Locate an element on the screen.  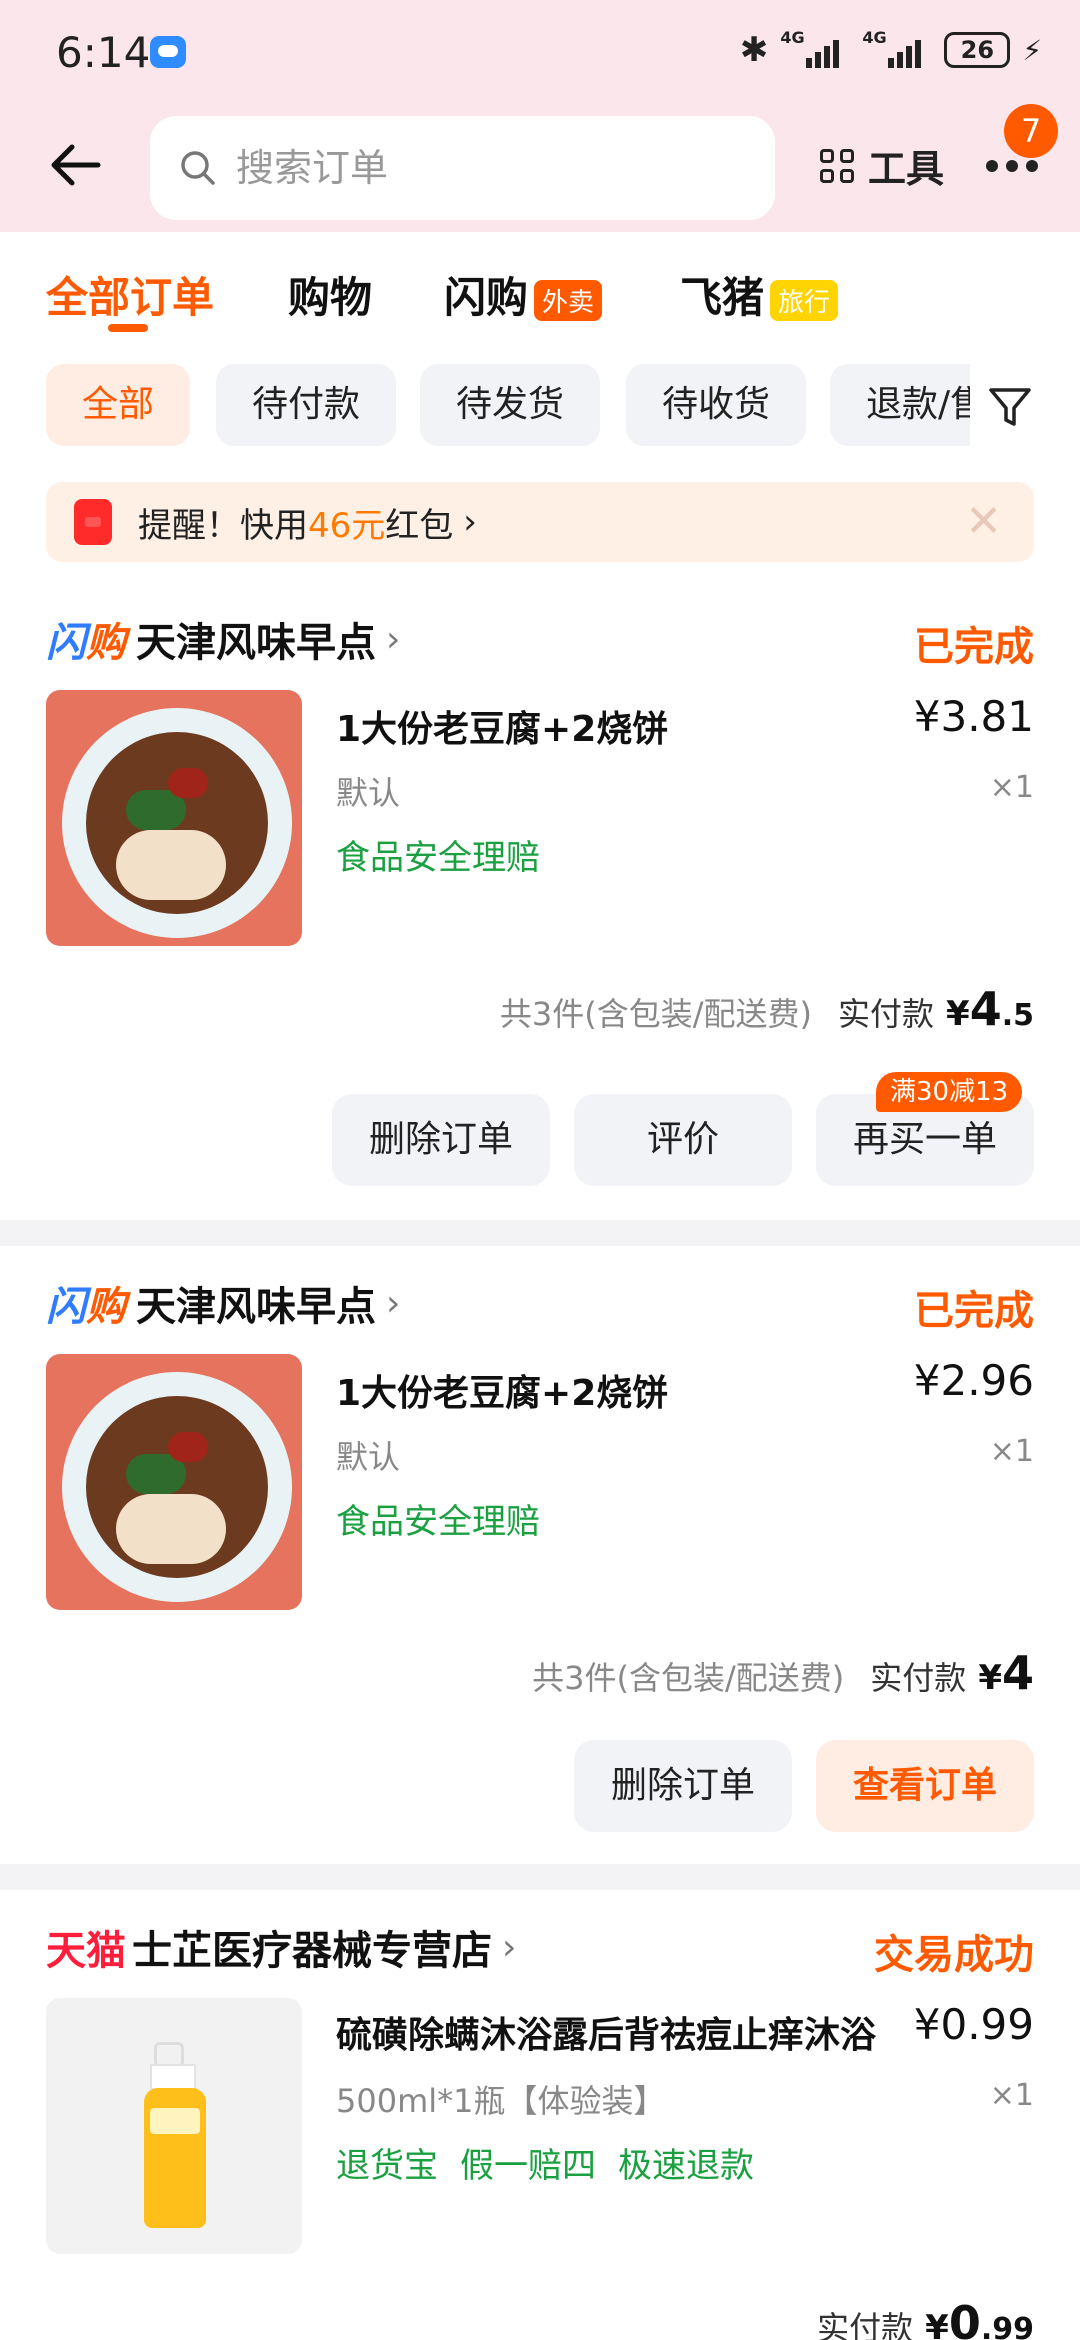
redpacket-icon is located at coordinates (93, 522).